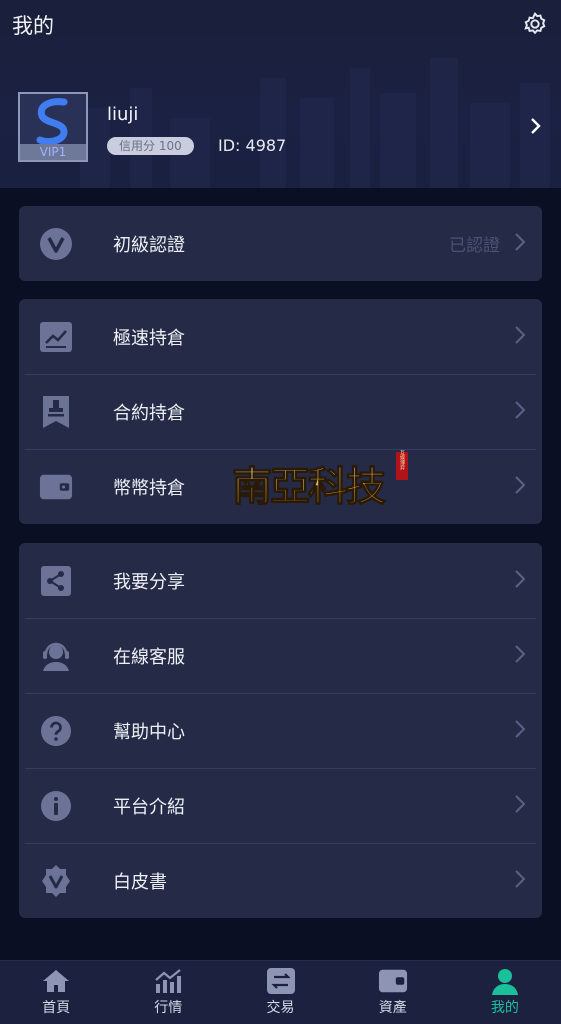 The height and width of the screenshot is (1024, 561). Describe the element at coordinates (56, 244) in the screenshot. I see `verify-v-icon` at that location.